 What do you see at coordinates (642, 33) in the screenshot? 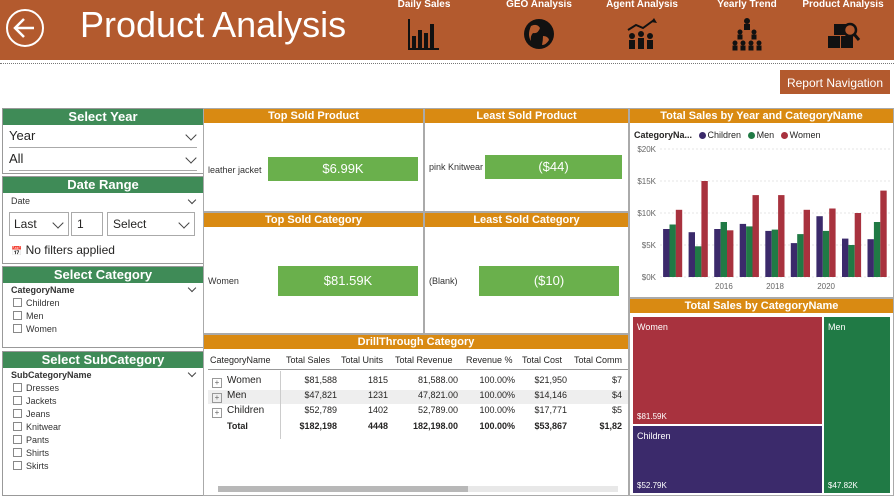
I see `people-growth-icon` at bounding box center [642, 33].